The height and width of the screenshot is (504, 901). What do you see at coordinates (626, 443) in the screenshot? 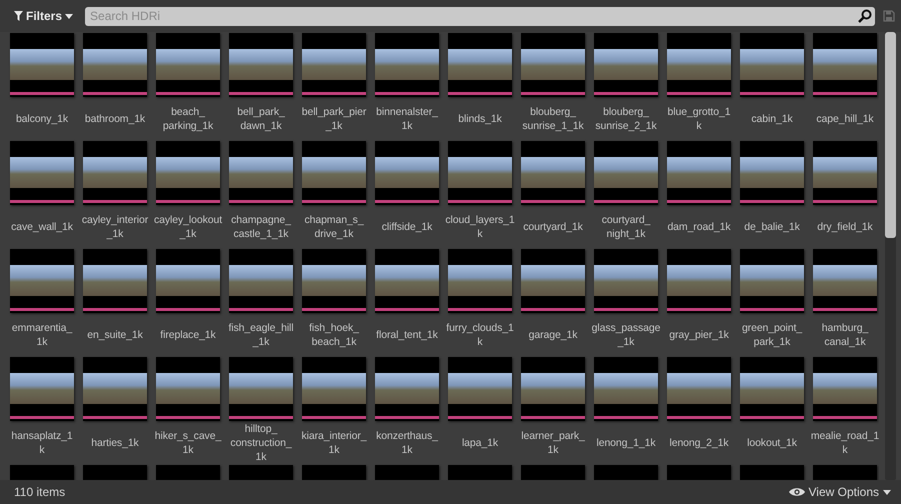
I see `asset-name: lenong_1_1k` at bounding box center [626, 443].